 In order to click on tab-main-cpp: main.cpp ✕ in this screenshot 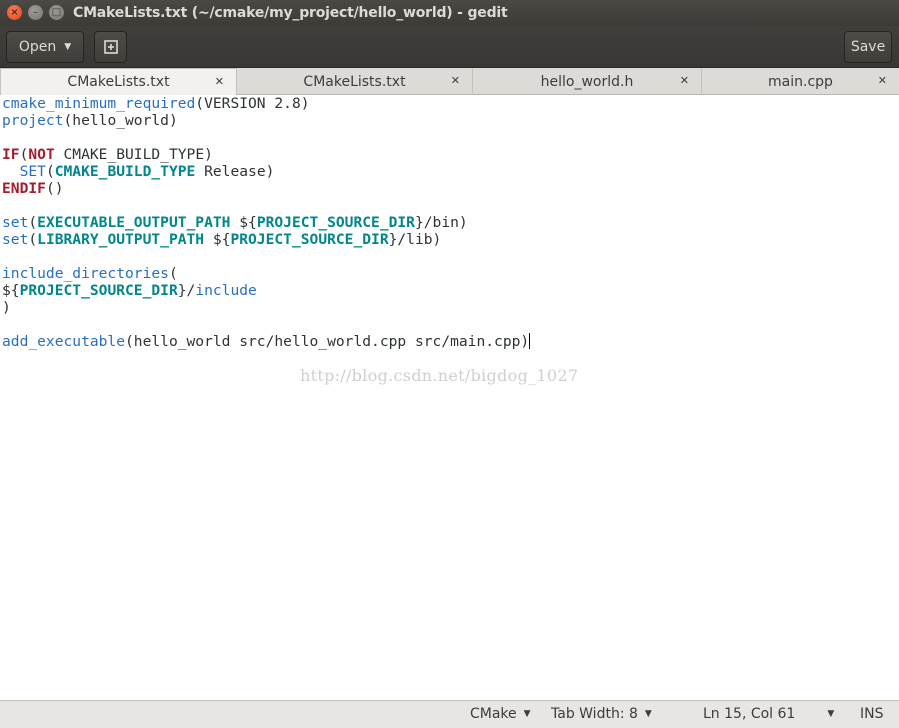, I will do `click(800, 81)`.